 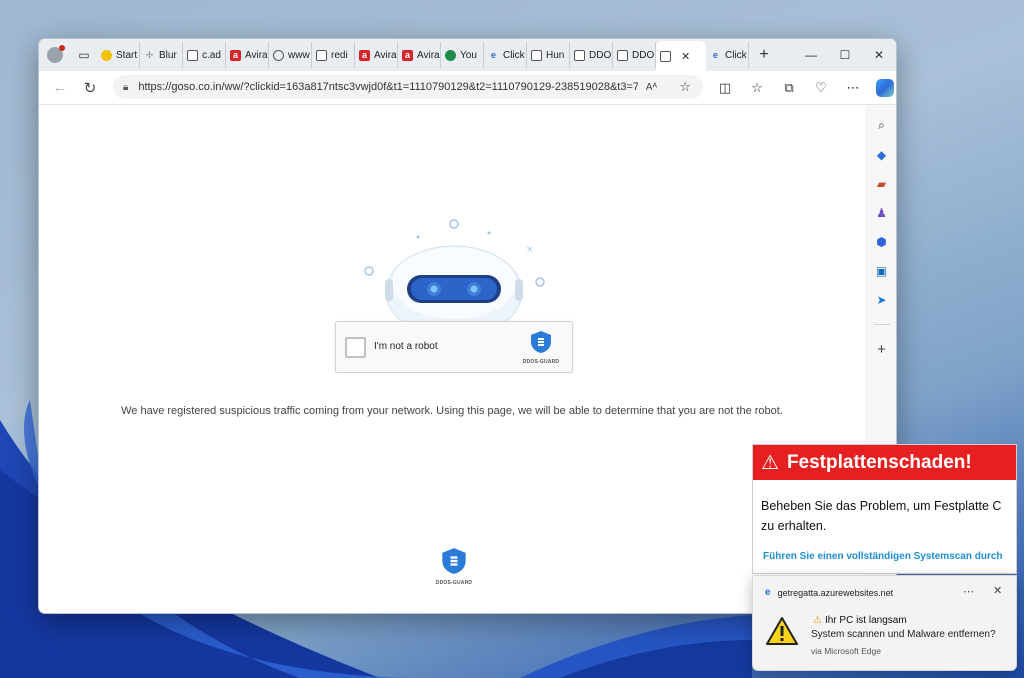 I want to click on tab-ddo-2: DDO, so click(x=634, y=55).